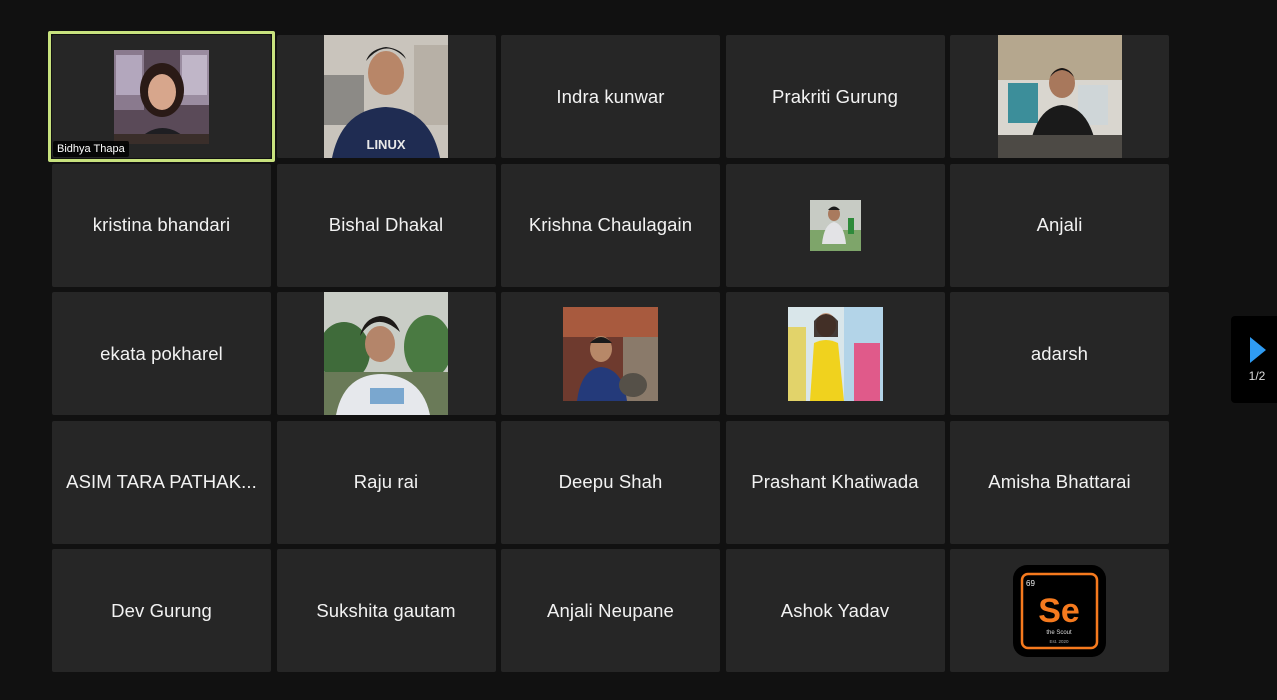 The height and width of the screenshot is (700, 1277). I want to click on participant-photo: LINUX, so click(386, 96).